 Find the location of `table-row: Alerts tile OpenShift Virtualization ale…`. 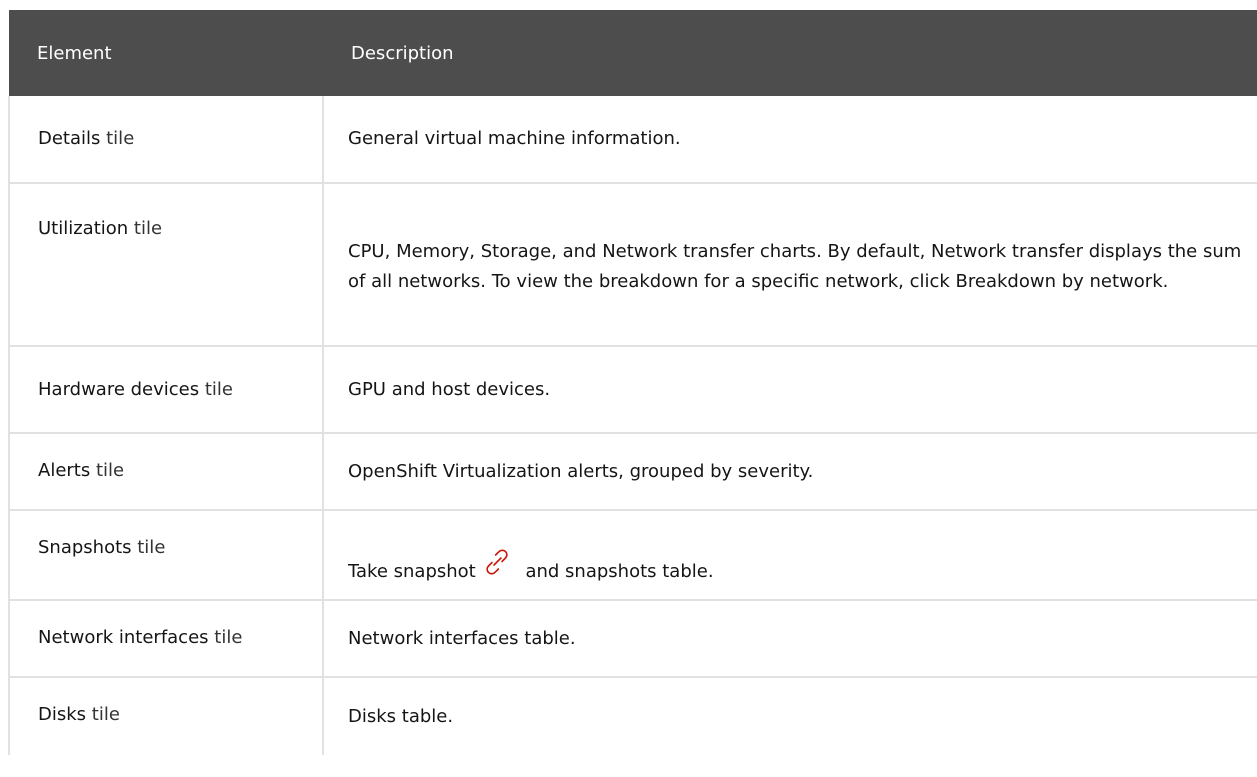

table-row: Alerts tile OpenShift Virtualization ale… is located at coordinates (632, 472).